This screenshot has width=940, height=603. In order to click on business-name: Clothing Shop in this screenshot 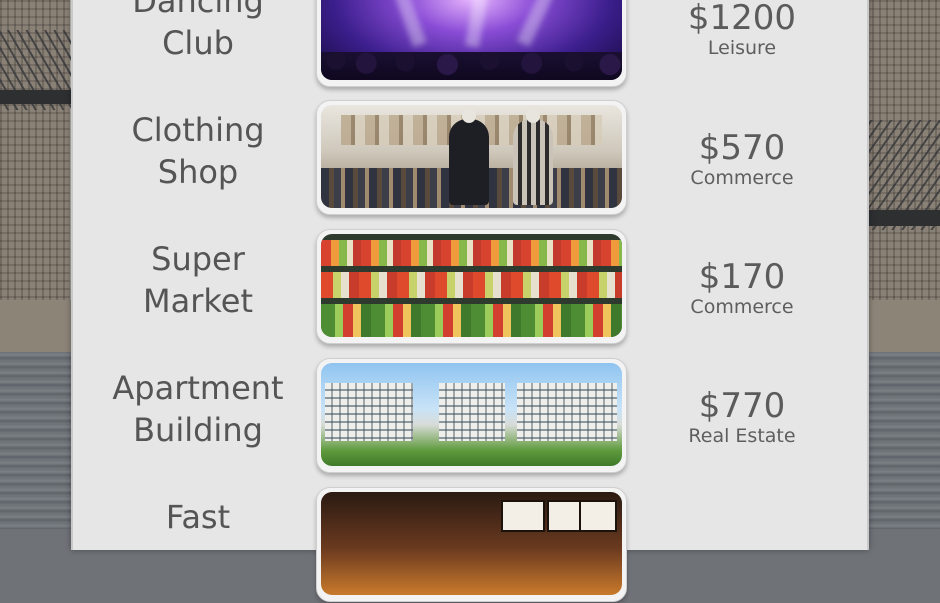, I will do `click(198, 151)`.